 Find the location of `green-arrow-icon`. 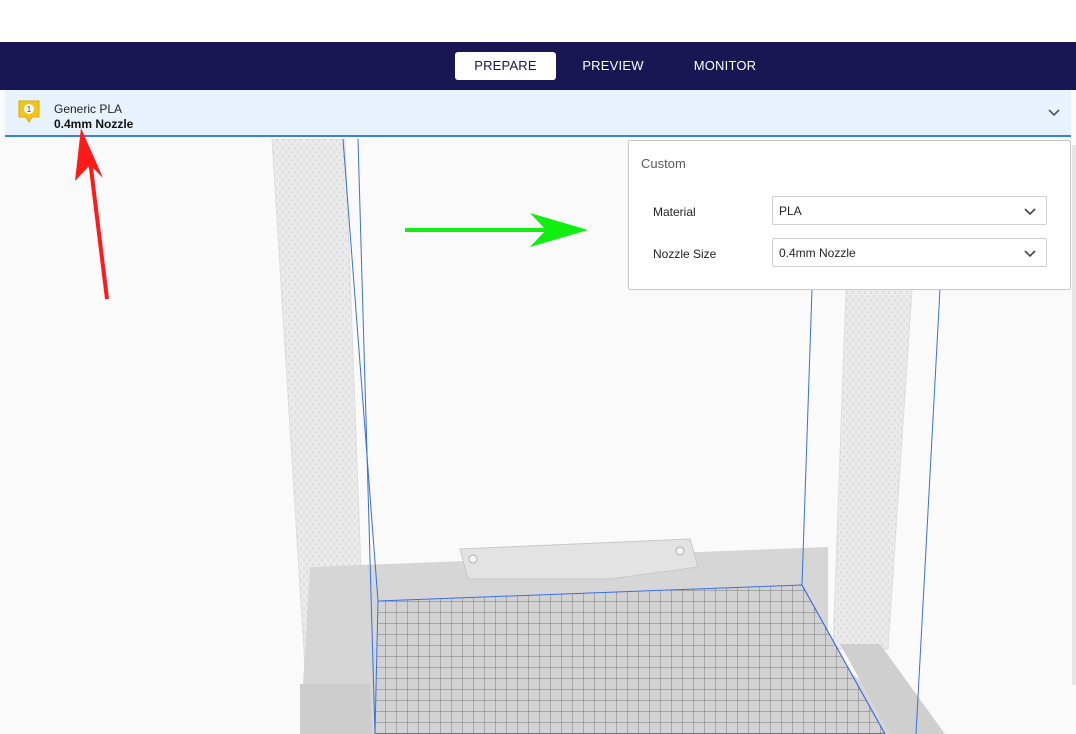

green-arrow-icon is located at coordinates (496, 230).